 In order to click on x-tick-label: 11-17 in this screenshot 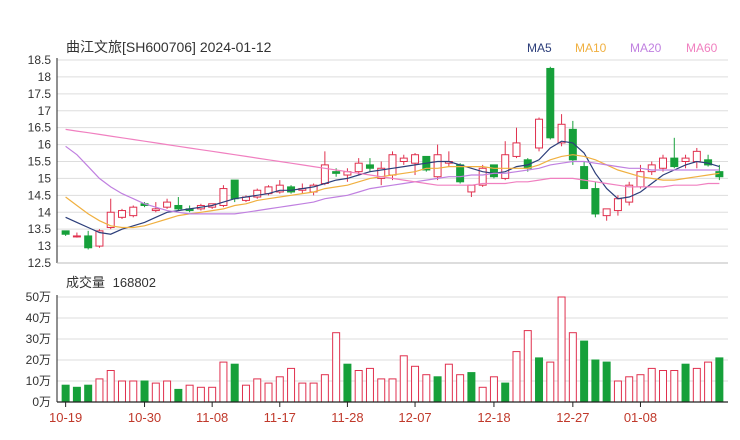, I will do `click(280, 417)`.